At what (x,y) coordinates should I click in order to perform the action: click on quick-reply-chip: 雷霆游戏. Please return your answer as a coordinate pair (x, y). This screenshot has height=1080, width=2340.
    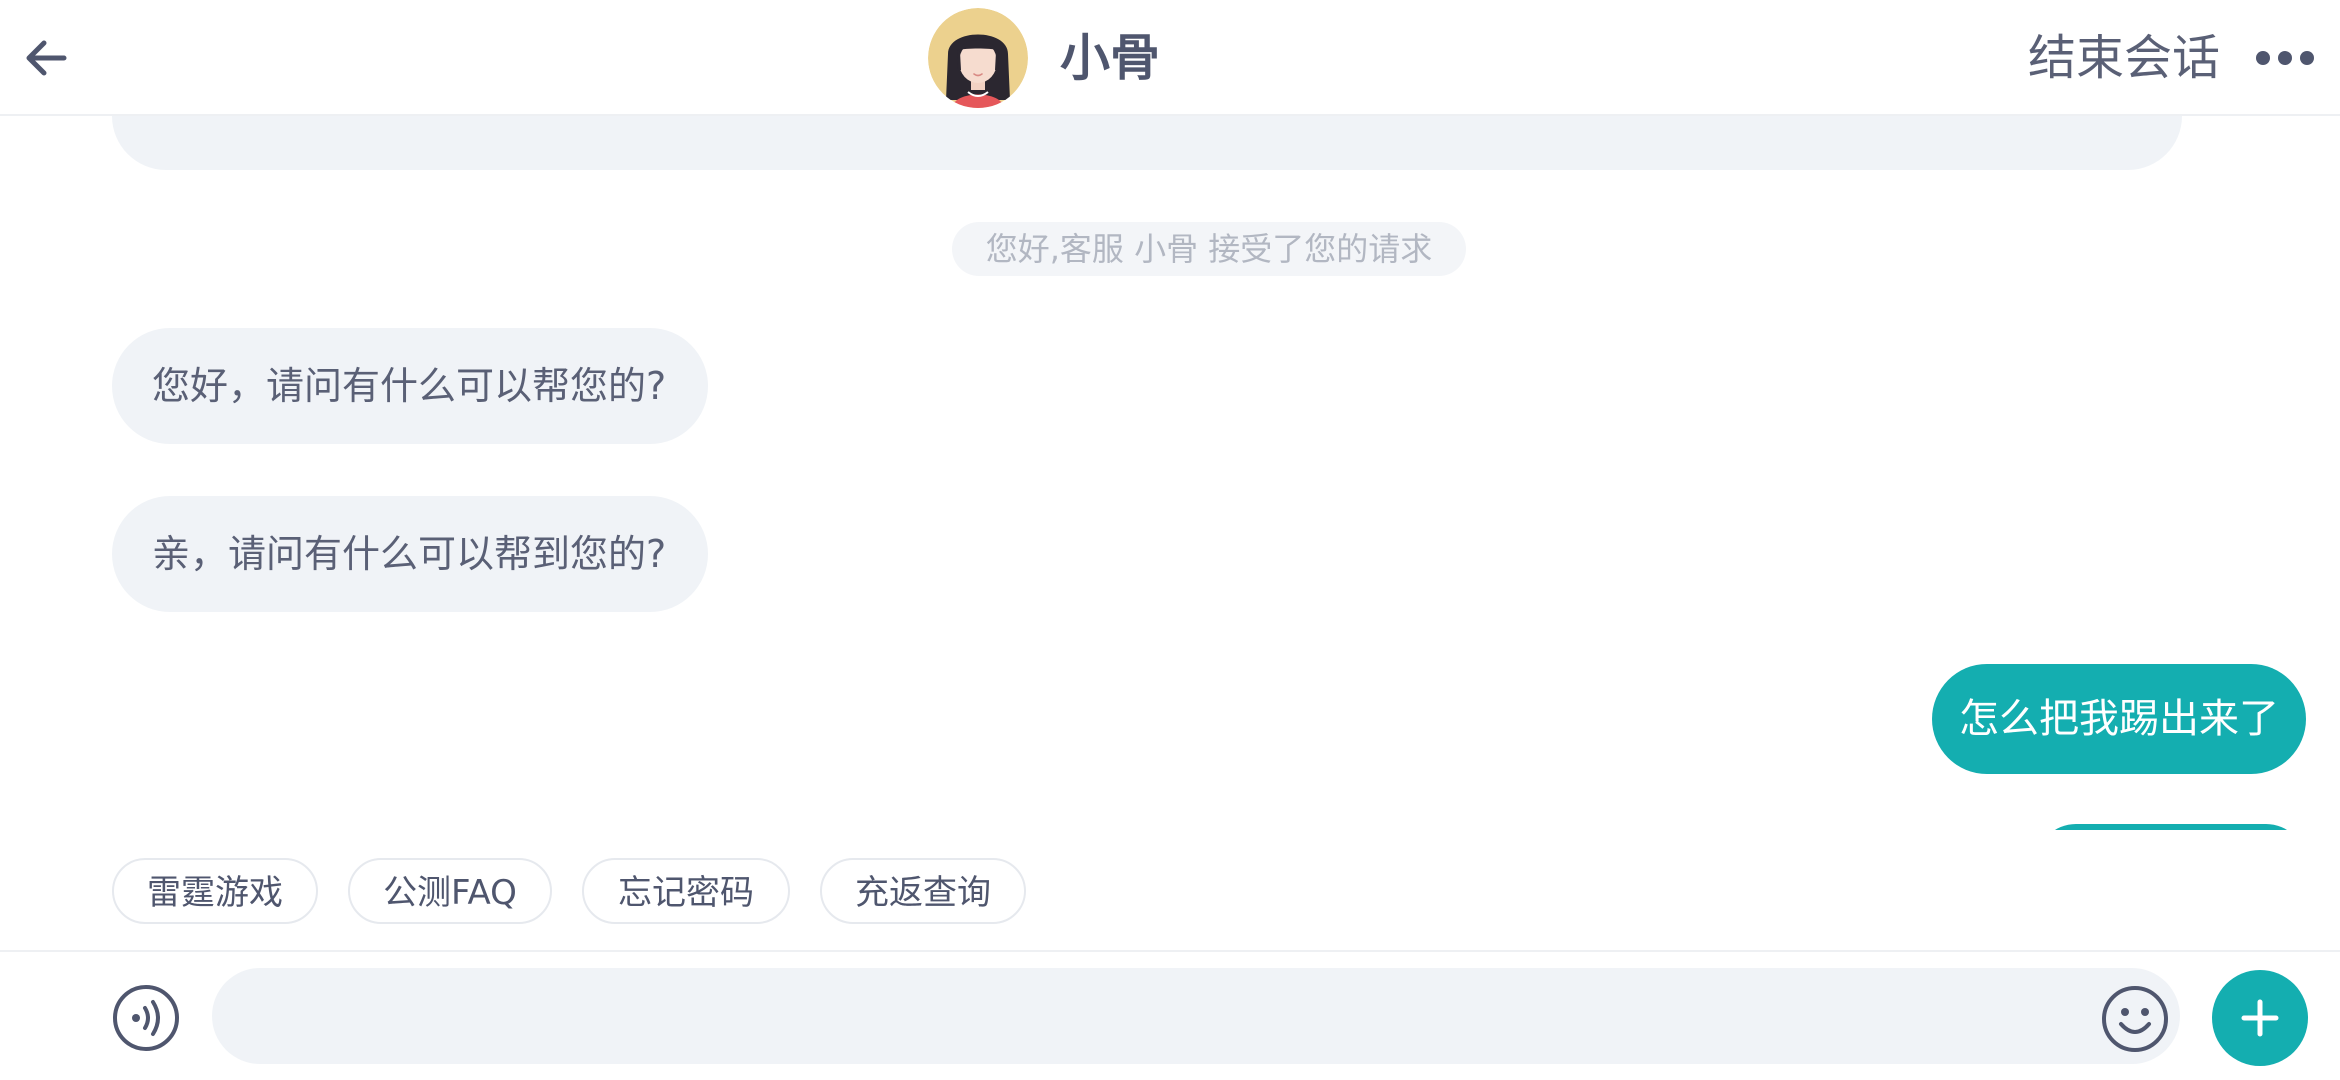
    Looking at the image, I should click on (215, 891).